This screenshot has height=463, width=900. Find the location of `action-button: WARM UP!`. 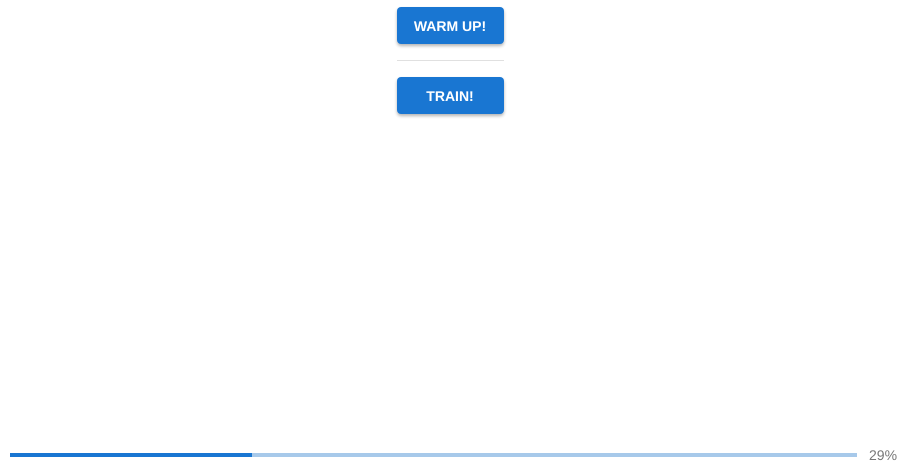

action-button: WARM UP! is located at coordinates (450, 25).